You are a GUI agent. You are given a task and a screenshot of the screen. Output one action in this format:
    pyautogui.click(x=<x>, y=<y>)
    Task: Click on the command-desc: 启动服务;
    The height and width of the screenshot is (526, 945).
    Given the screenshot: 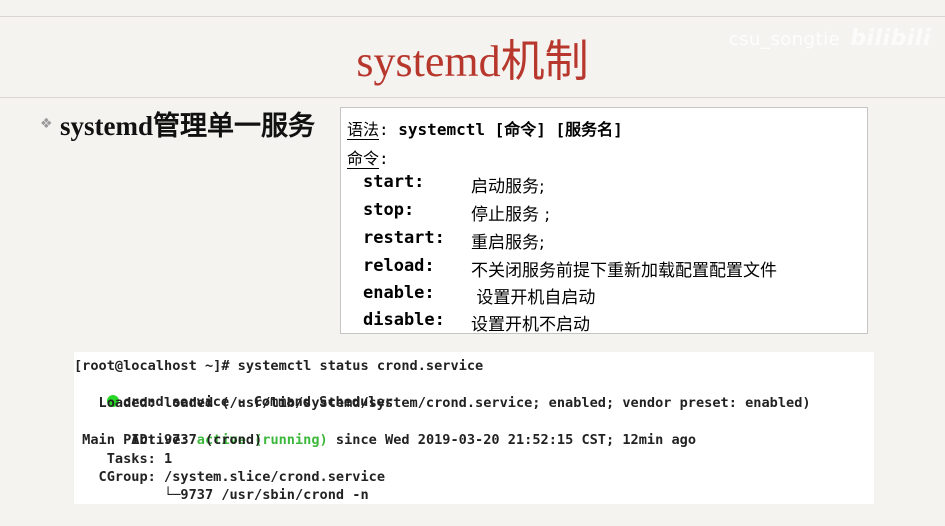 What is the action you would take?
    pyautogui.click(x=508, y=187)
    